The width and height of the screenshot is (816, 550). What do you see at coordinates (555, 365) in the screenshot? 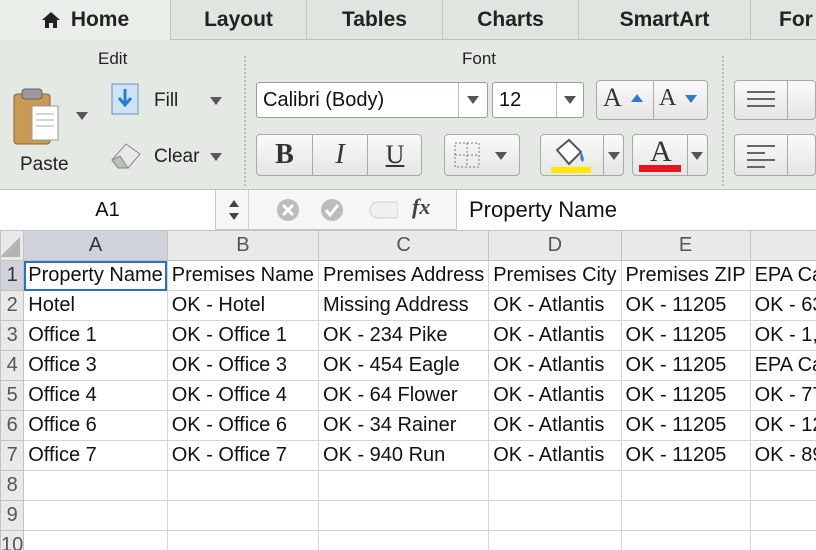
I see `cell-d4: OK - Atlantis` at bounding box center [555, 365].